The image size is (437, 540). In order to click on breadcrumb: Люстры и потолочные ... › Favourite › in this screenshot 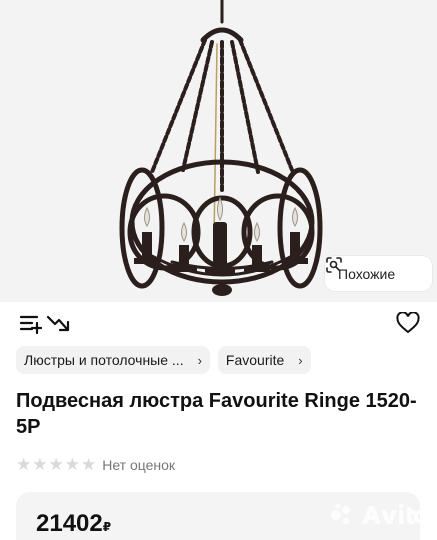, I will do `click(163, 360)`.